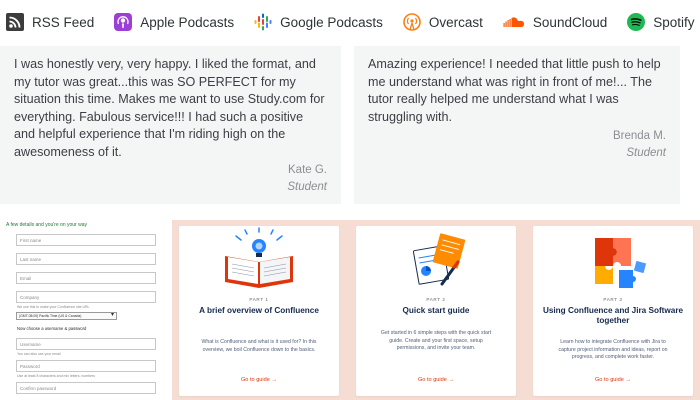 This screenshot has width=700, height=400. Describe the element at coordinates (307, 170) in the screenshot. I see `testimonial-author: Kate G.` at that location.